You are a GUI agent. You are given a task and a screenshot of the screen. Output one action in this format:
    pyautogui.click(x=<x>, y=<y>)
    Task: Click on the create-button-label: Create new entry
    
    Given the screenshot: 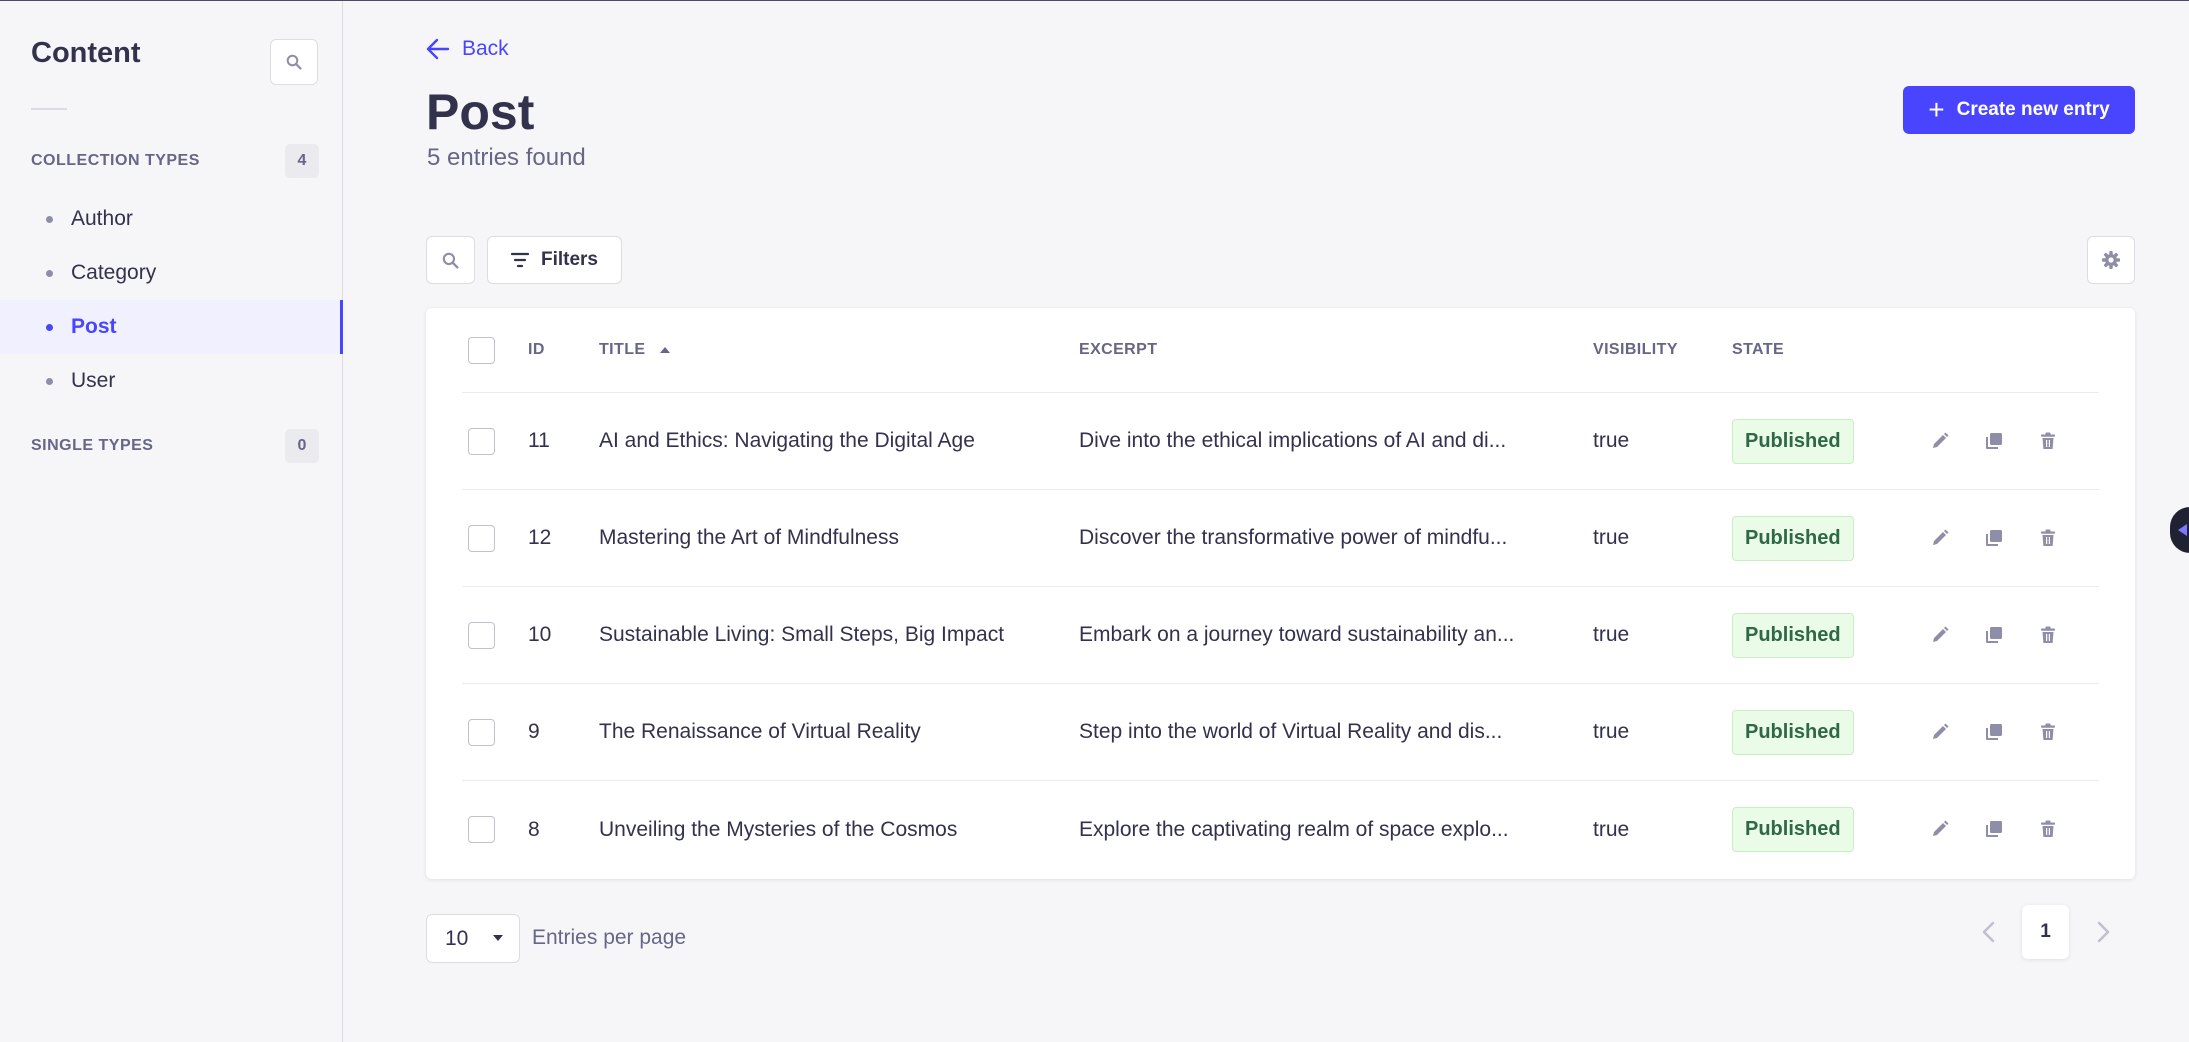 What is the action you would take?
    pyautogui.click(x=2033, y=109)
    